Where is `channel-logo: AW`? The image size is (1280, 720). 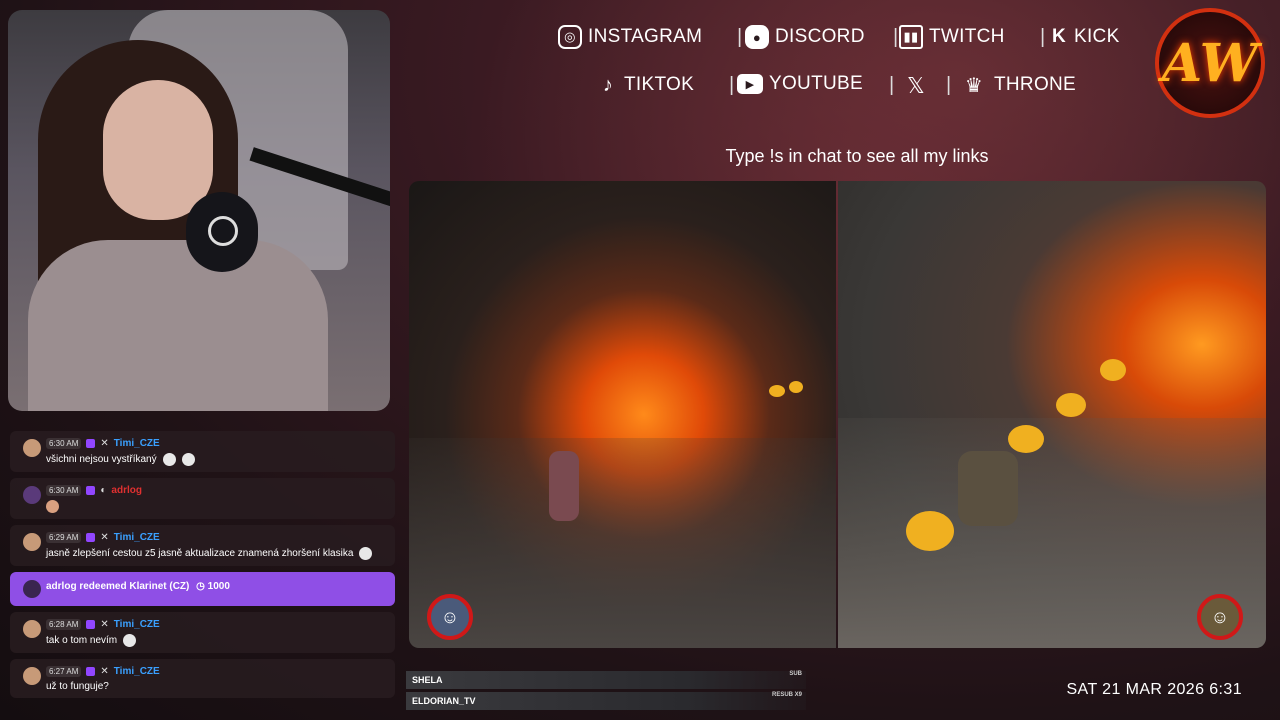 channel-logo: AW is located at coordinates (1210, 63).